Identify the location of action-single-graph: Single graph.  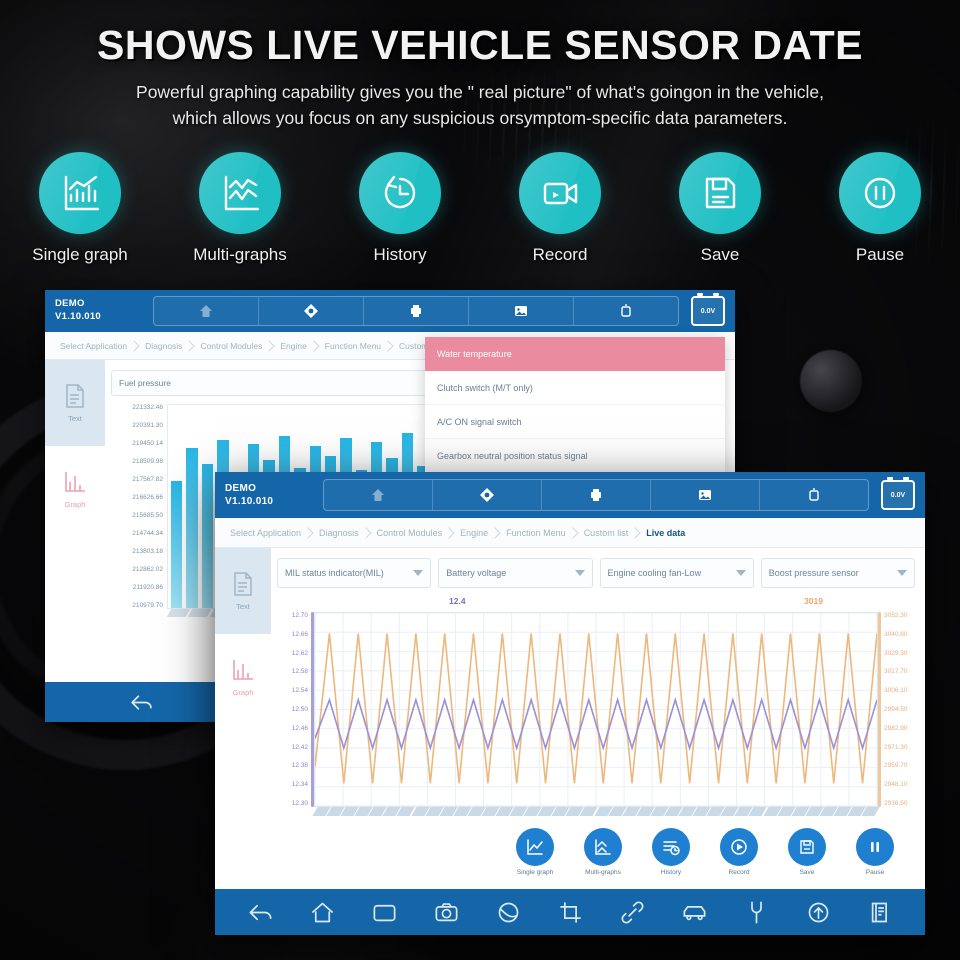
(535, 852).